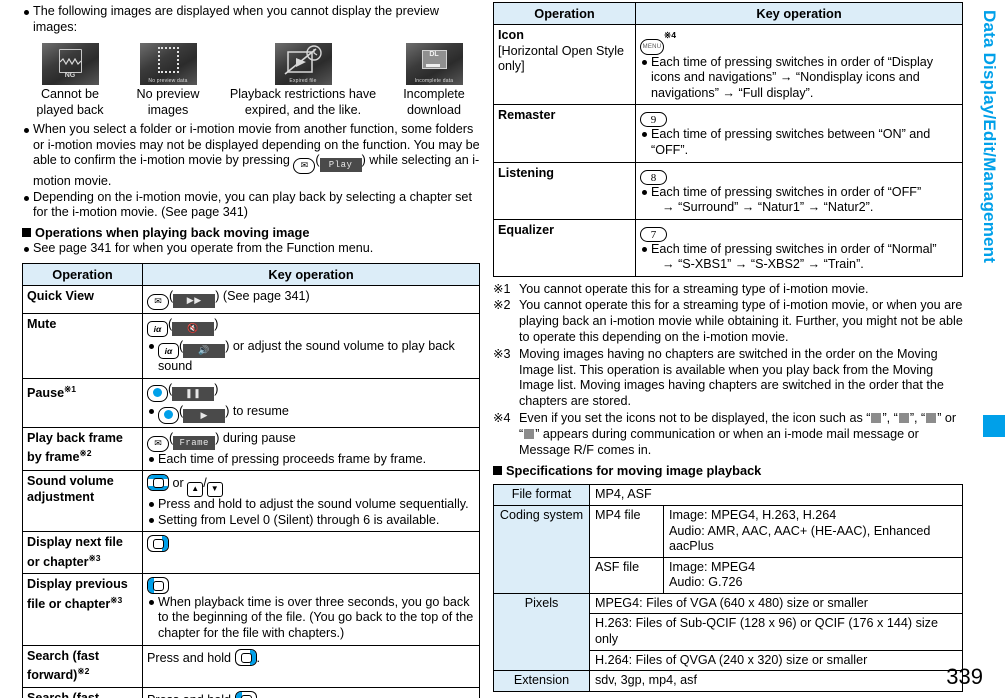  Describe the element at coordinates (340, 165) in the screenshot. I see `softkey-play: Play` at that location.